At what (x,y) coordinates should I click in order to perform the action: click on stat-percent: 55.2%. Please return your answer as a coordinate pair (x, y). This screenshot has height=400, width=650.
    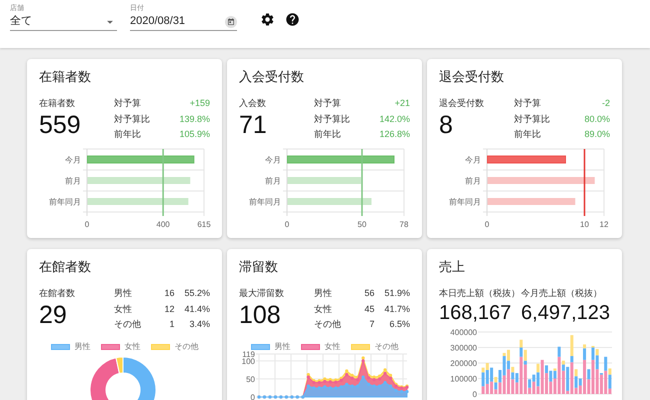
    Looking at the image, I should click on (197, 293).